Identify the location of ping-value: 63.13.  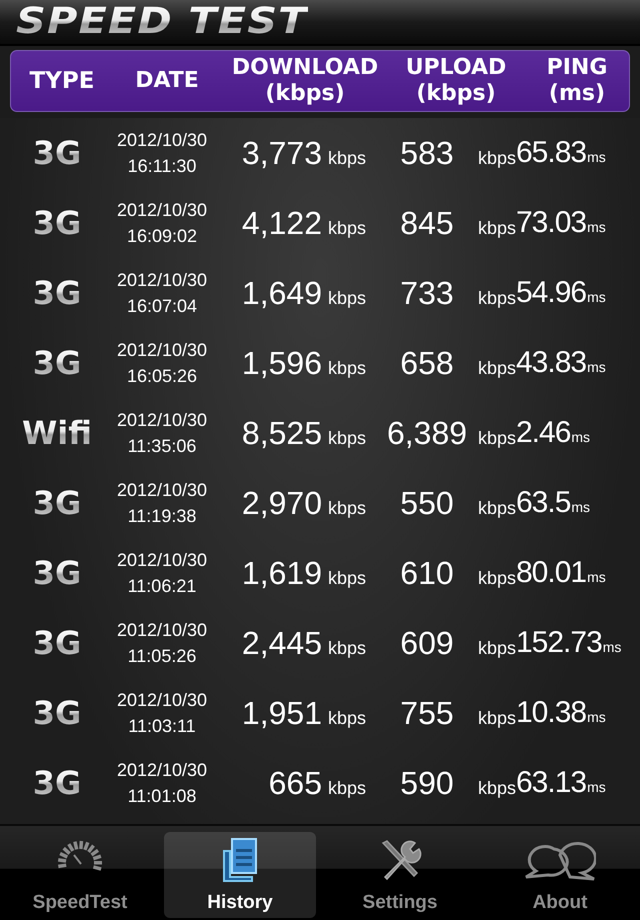
(551, 783).